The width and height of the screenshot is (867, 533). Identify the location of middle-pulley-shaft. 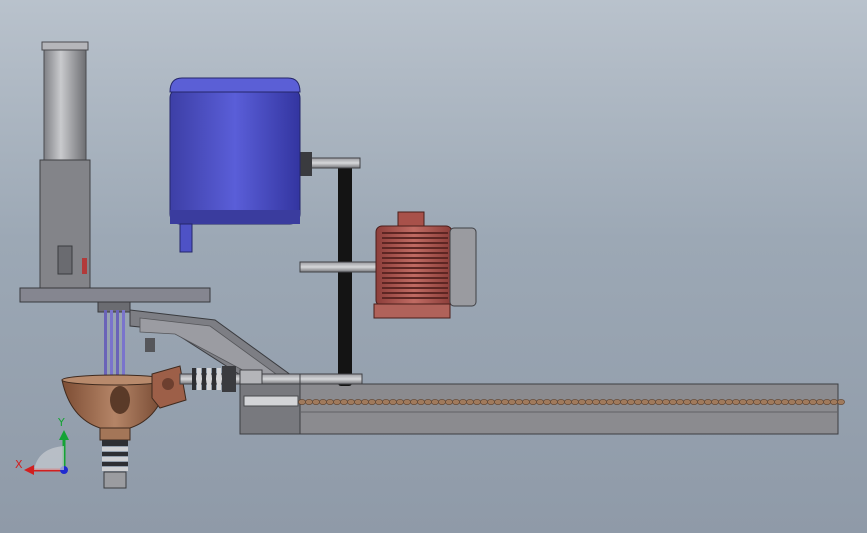
(338, 267).